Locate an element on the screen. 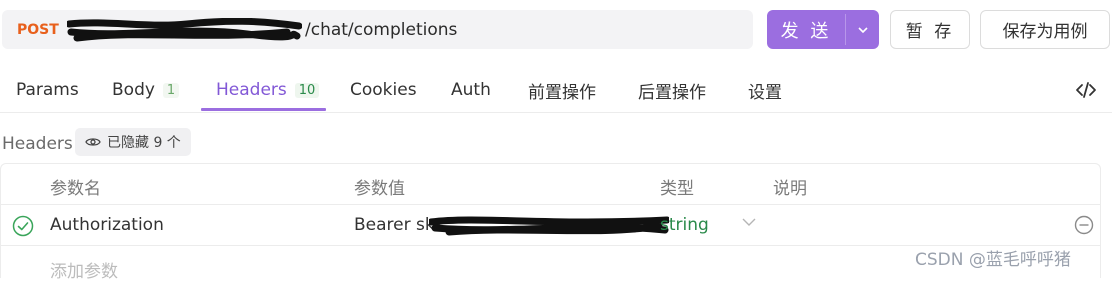 The width and height of the screenshot is (1112, 282). tab-post-operations: 后置操作 is located at coordinates (672, 90).